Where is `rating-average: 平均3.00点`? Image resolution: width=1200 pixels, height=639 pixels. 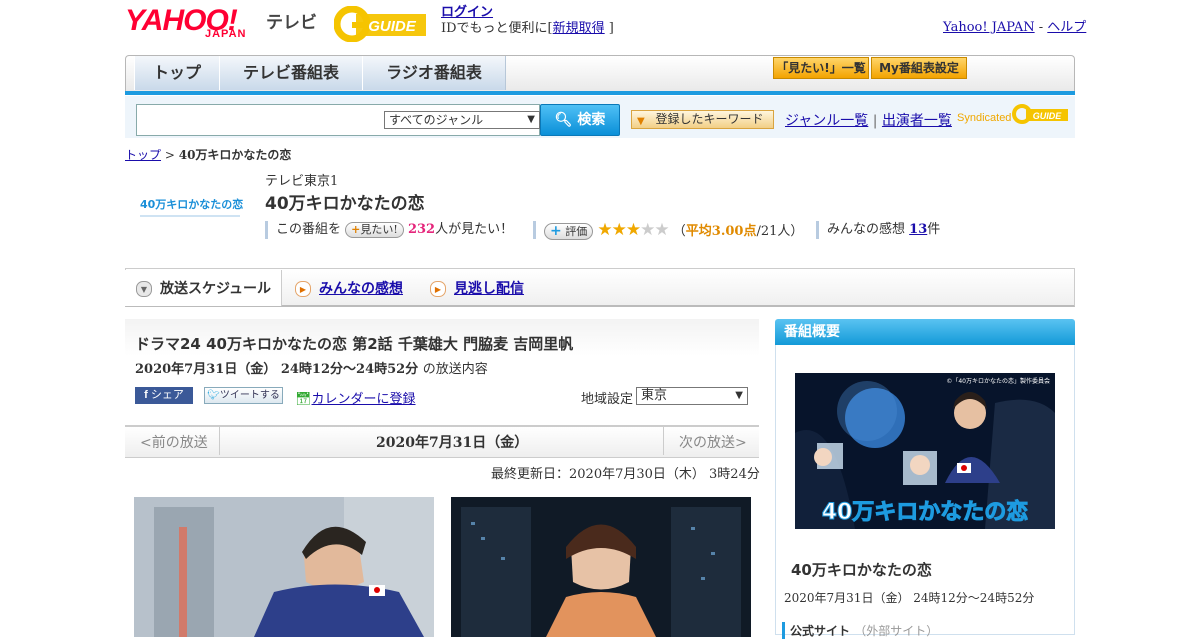 rating-average: 平均3.00点 is located at coordinates (721, 231).